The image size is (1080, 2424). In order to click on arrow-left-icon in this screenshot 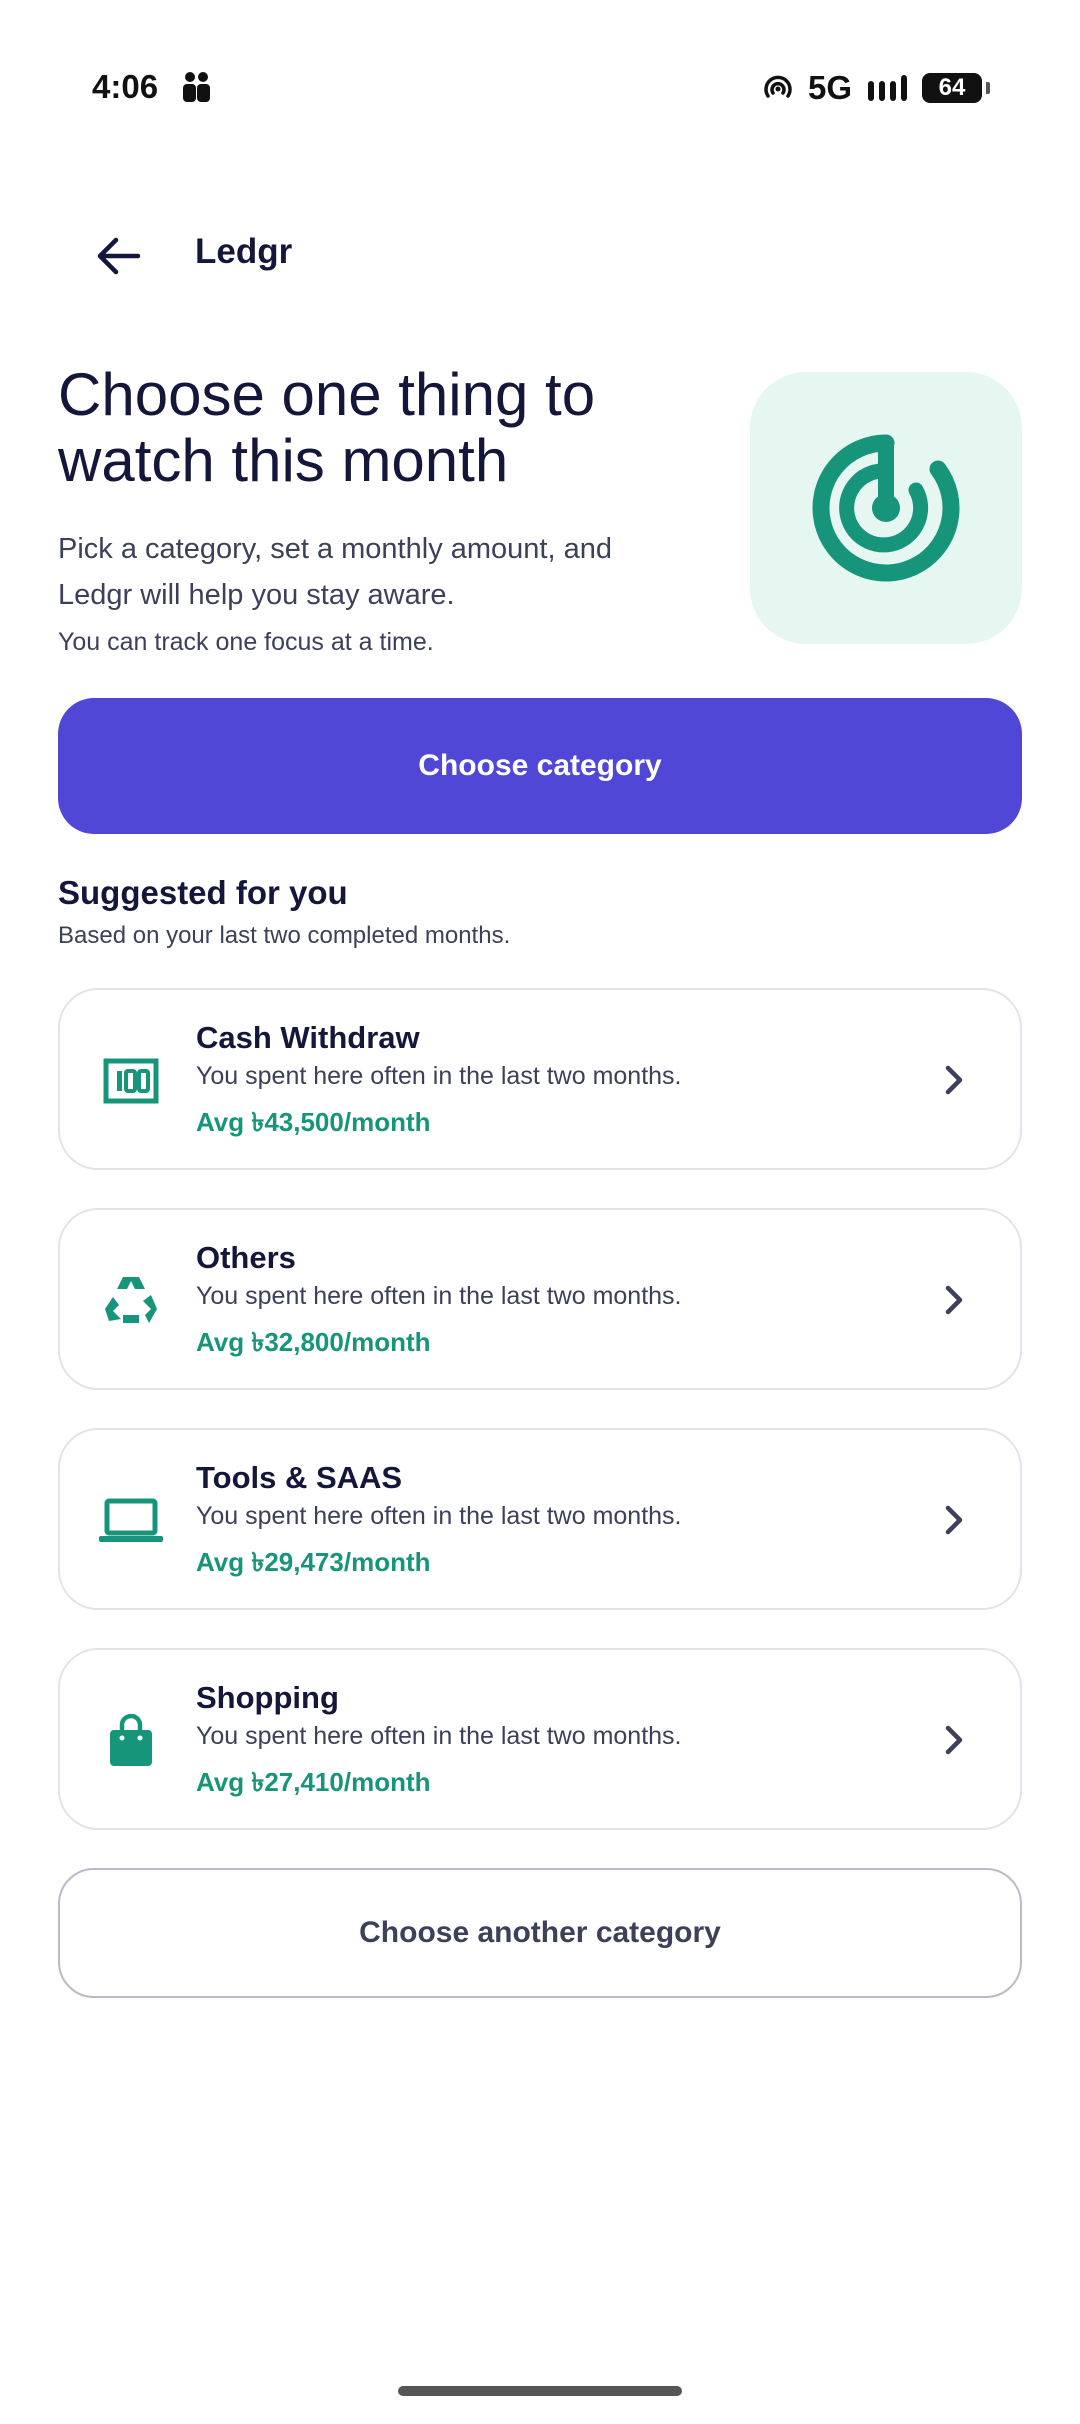, I will do `click(119, 256)`.